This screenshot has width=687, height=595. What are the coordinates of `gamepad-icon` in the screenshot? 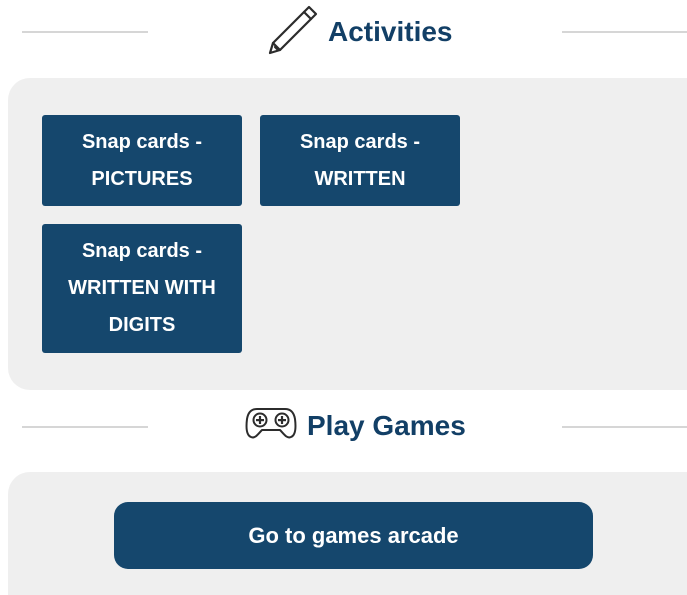 It's located at (271, 426).